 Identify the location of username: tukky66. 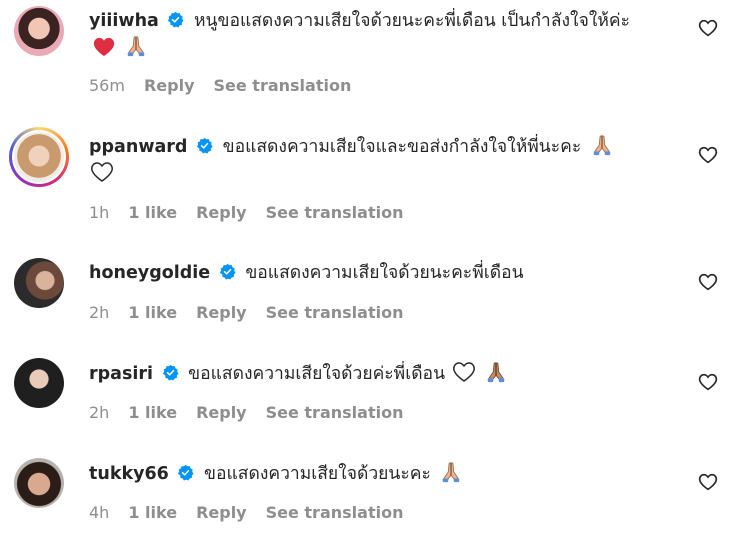
(129, 474).